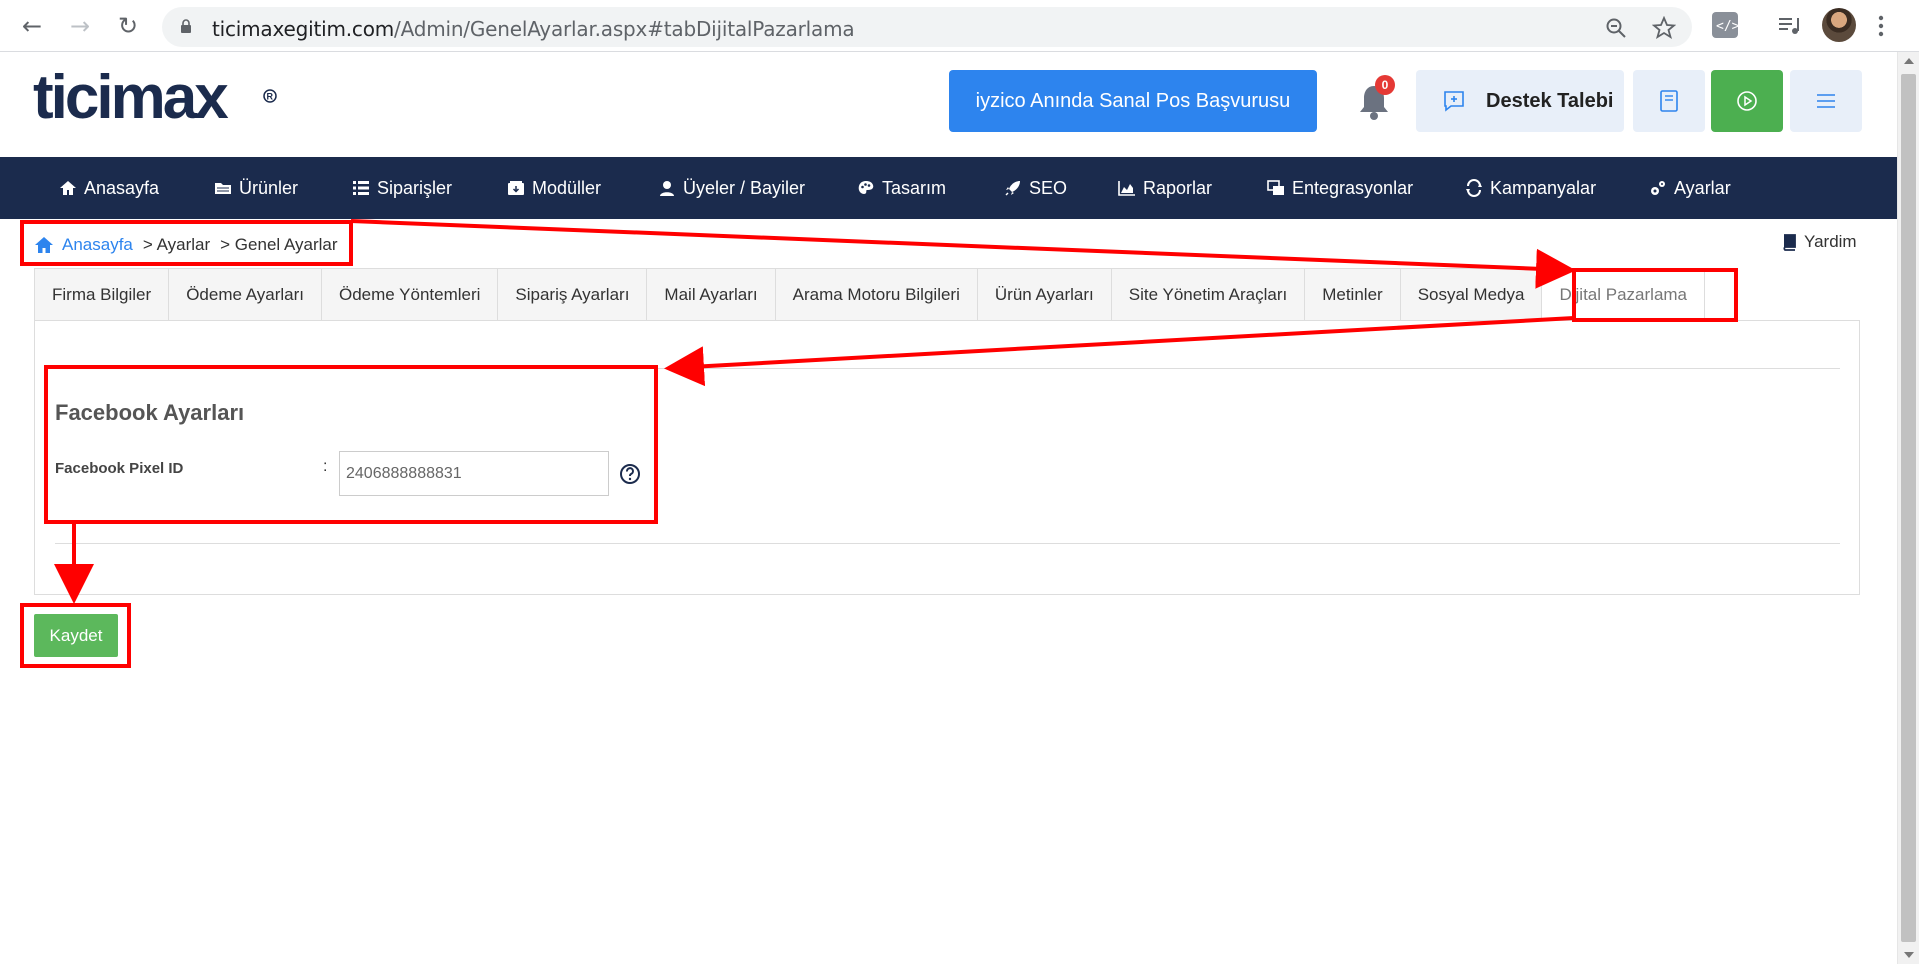 The height and width of the screenshot is (964, 1919). I want to click on nav-label: Anasayfa, so click(122, 187).